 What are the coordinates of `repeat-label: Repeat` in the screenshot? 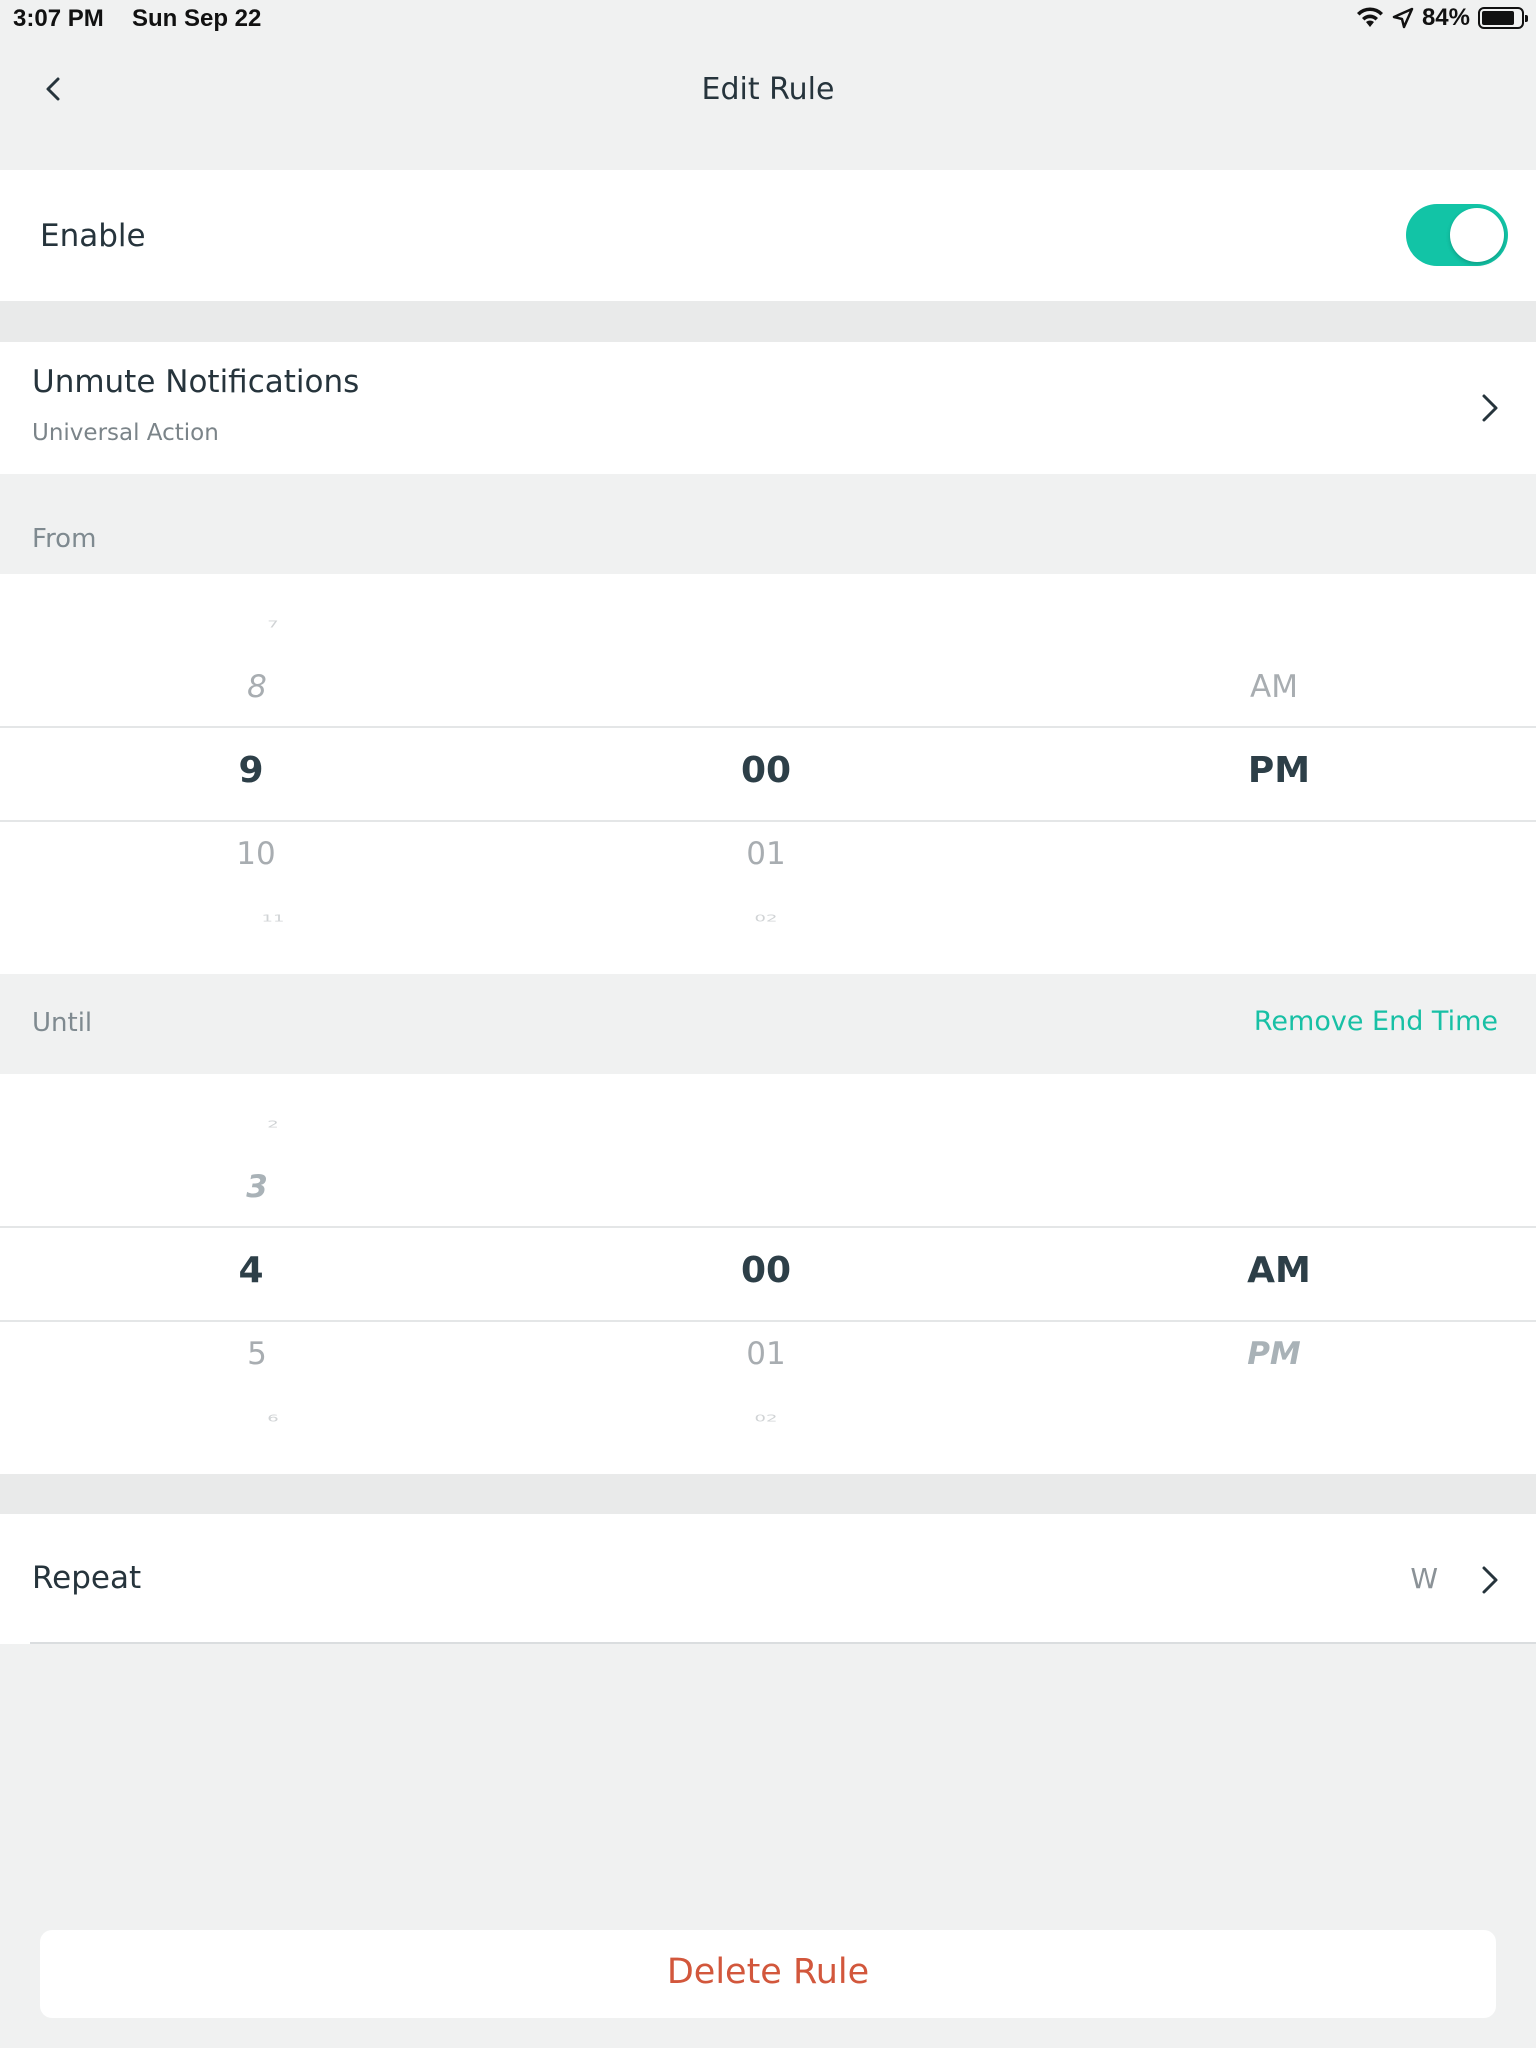 It's located at (87, 1578).